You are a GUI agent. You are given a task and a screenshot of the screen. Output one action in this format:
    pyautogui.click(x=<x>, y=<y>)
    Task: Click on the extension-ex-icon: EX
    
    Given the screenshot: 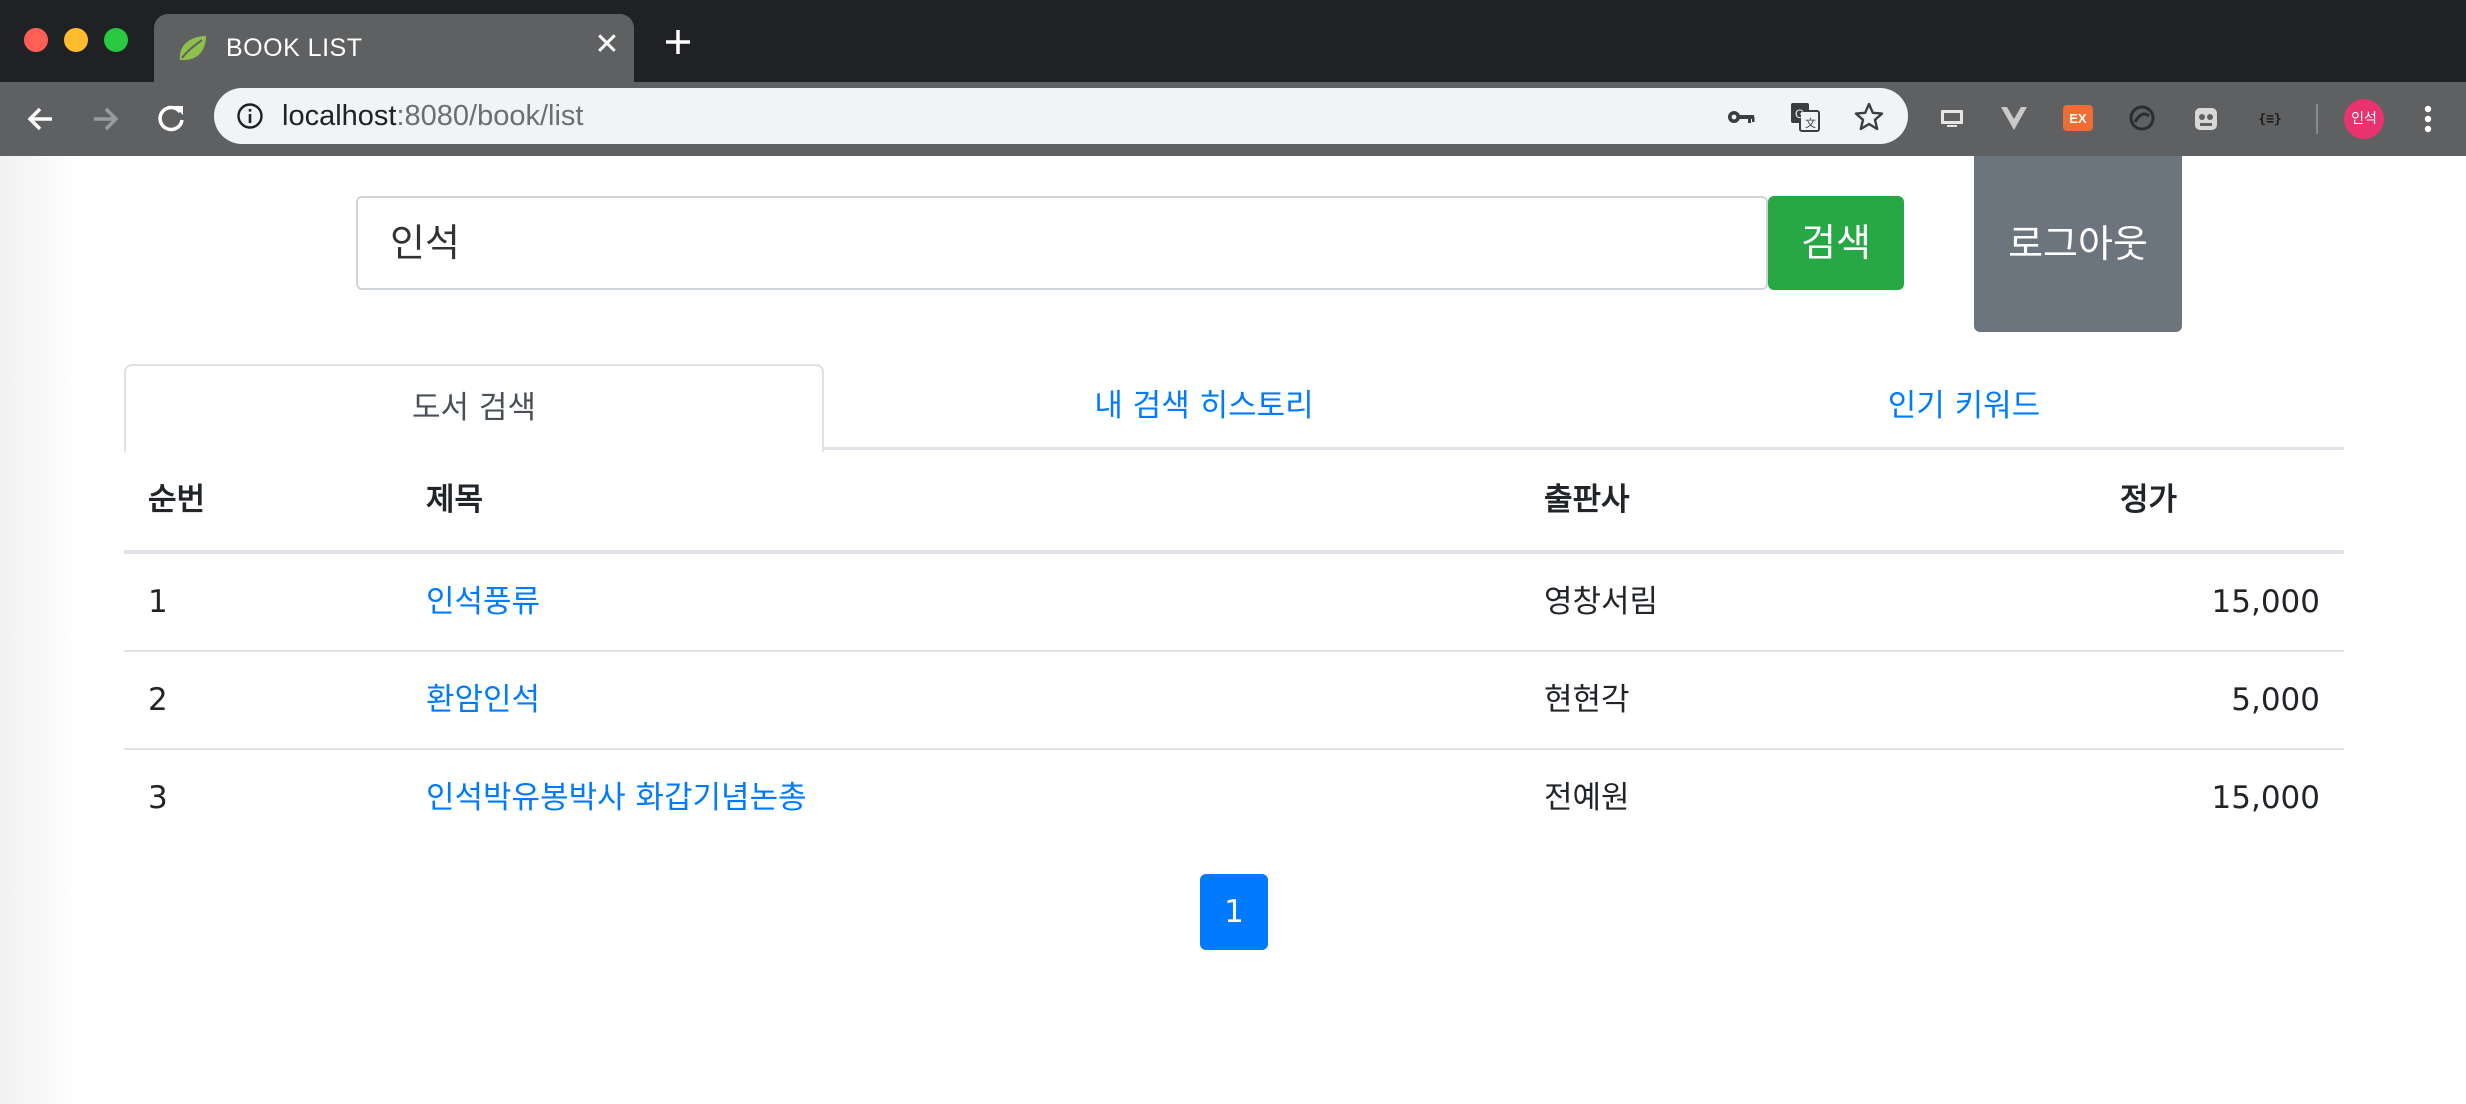 What is the action you would take?
    pyautogui.click(x=2078, y=118)
    